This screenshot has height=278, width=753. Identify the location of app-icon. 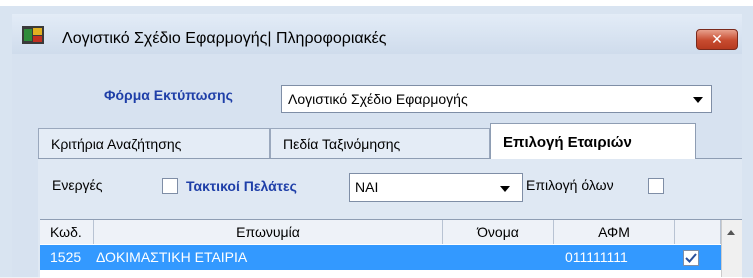
(33, 35).